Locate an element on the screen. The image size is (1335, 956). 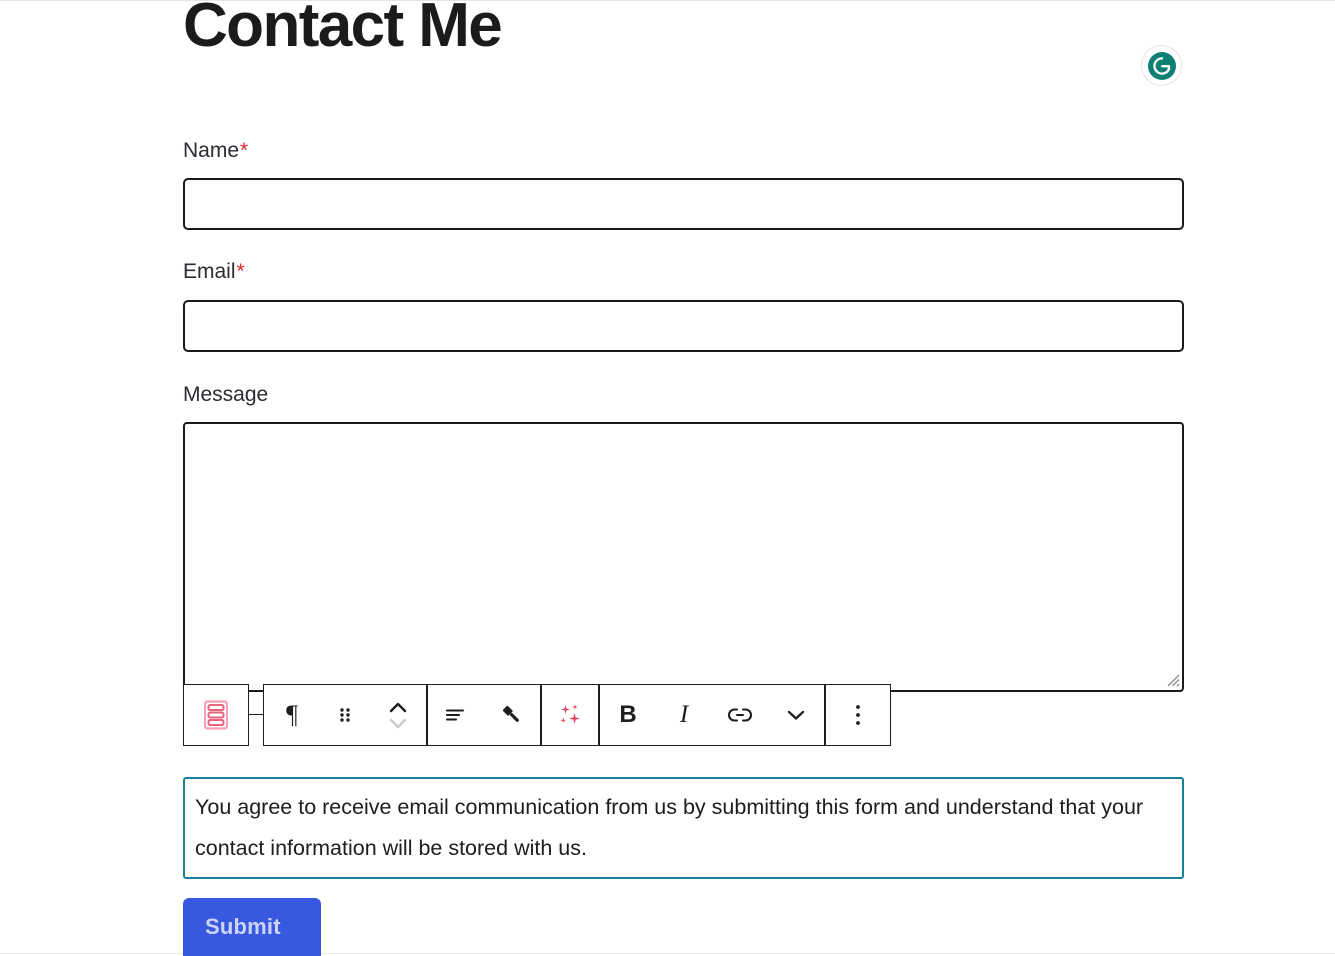
name-input is located at coordinates (683, 204).